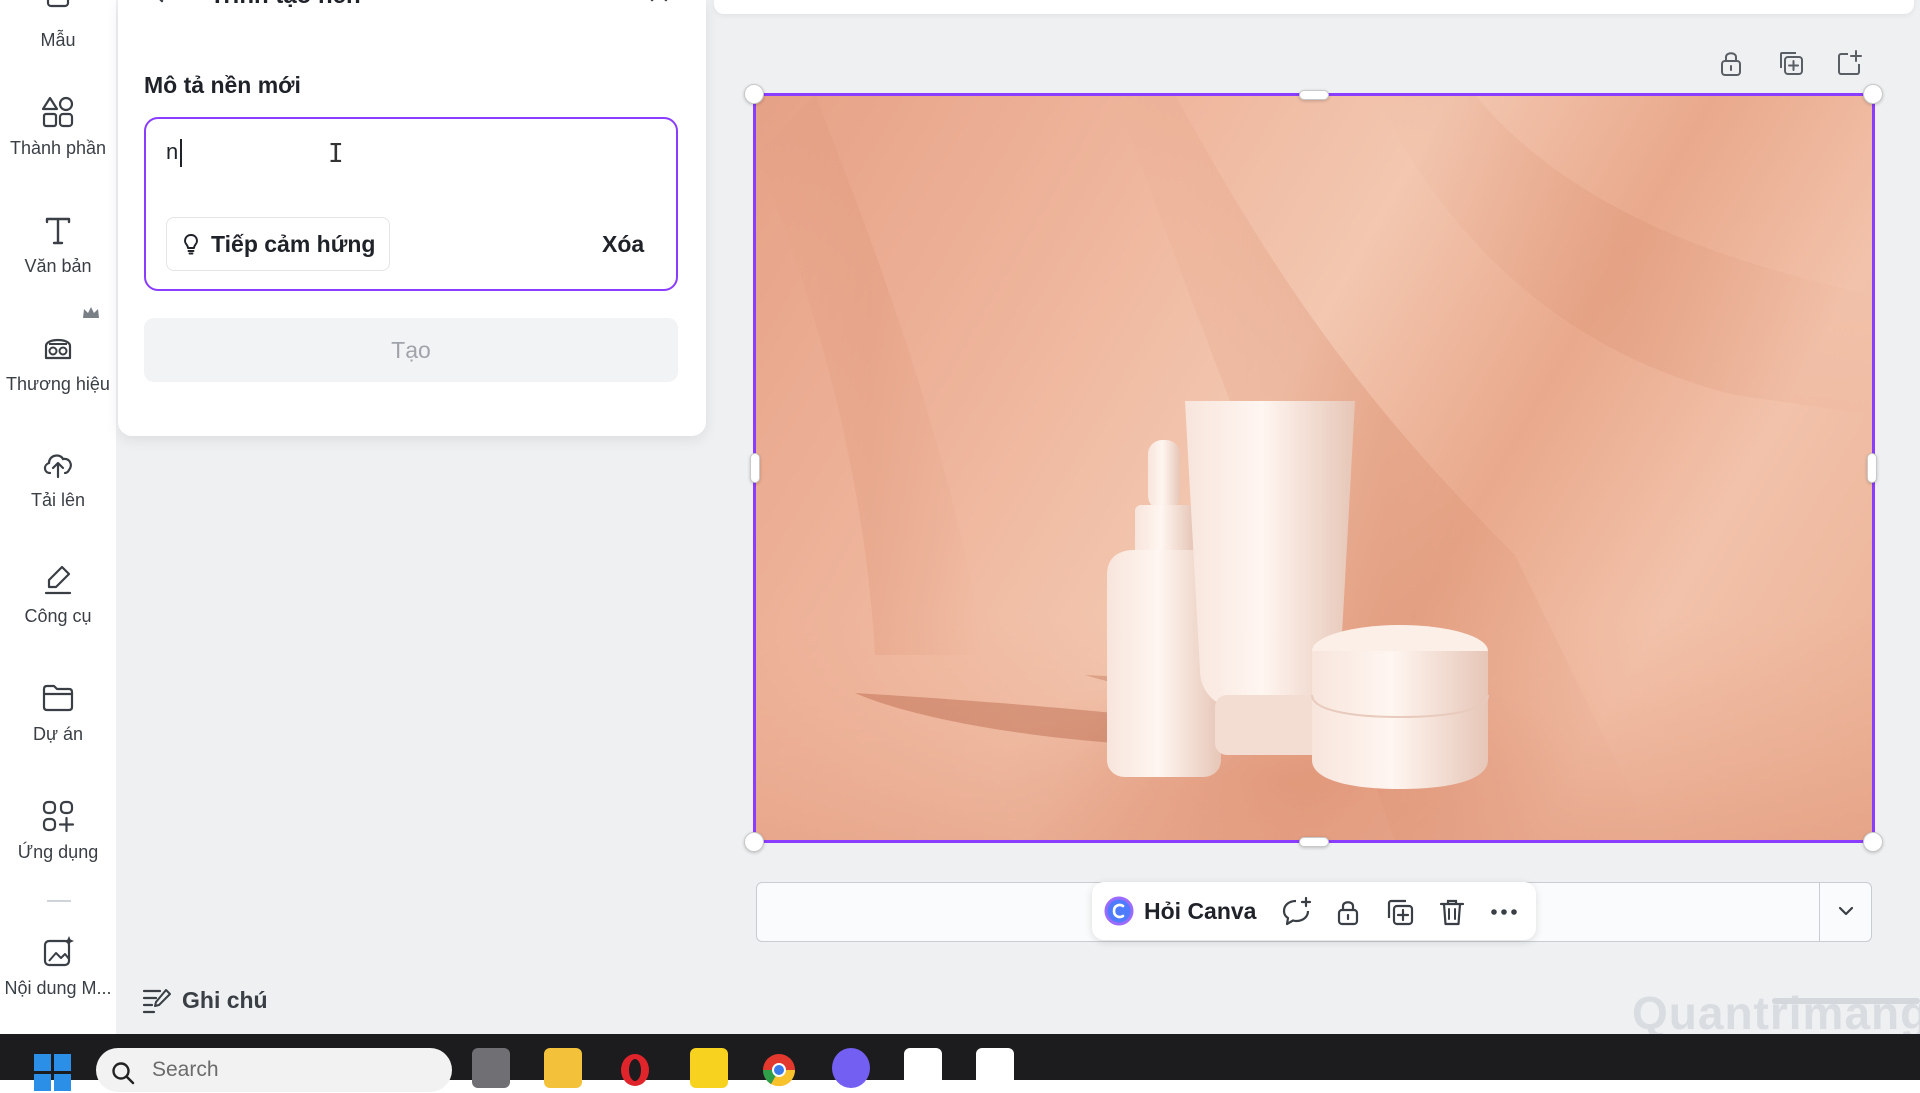 This screenshot has width=1920, height=1093. I want to click on create-button: Tạo, so click(411, 350).